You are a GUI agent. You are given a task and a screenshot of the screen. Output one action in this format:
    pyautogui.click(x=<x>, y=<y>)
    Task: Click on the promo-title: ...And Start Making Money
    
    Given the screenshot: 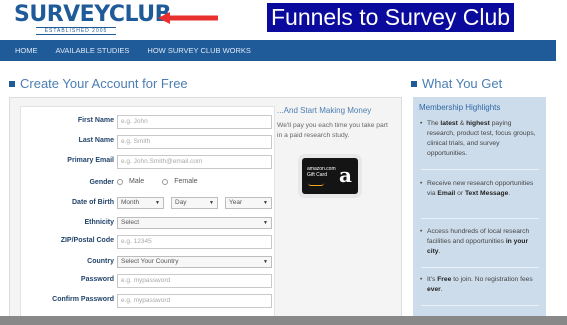 What is the action you would take?
    pyautogui.click(x=324, y=110)
    